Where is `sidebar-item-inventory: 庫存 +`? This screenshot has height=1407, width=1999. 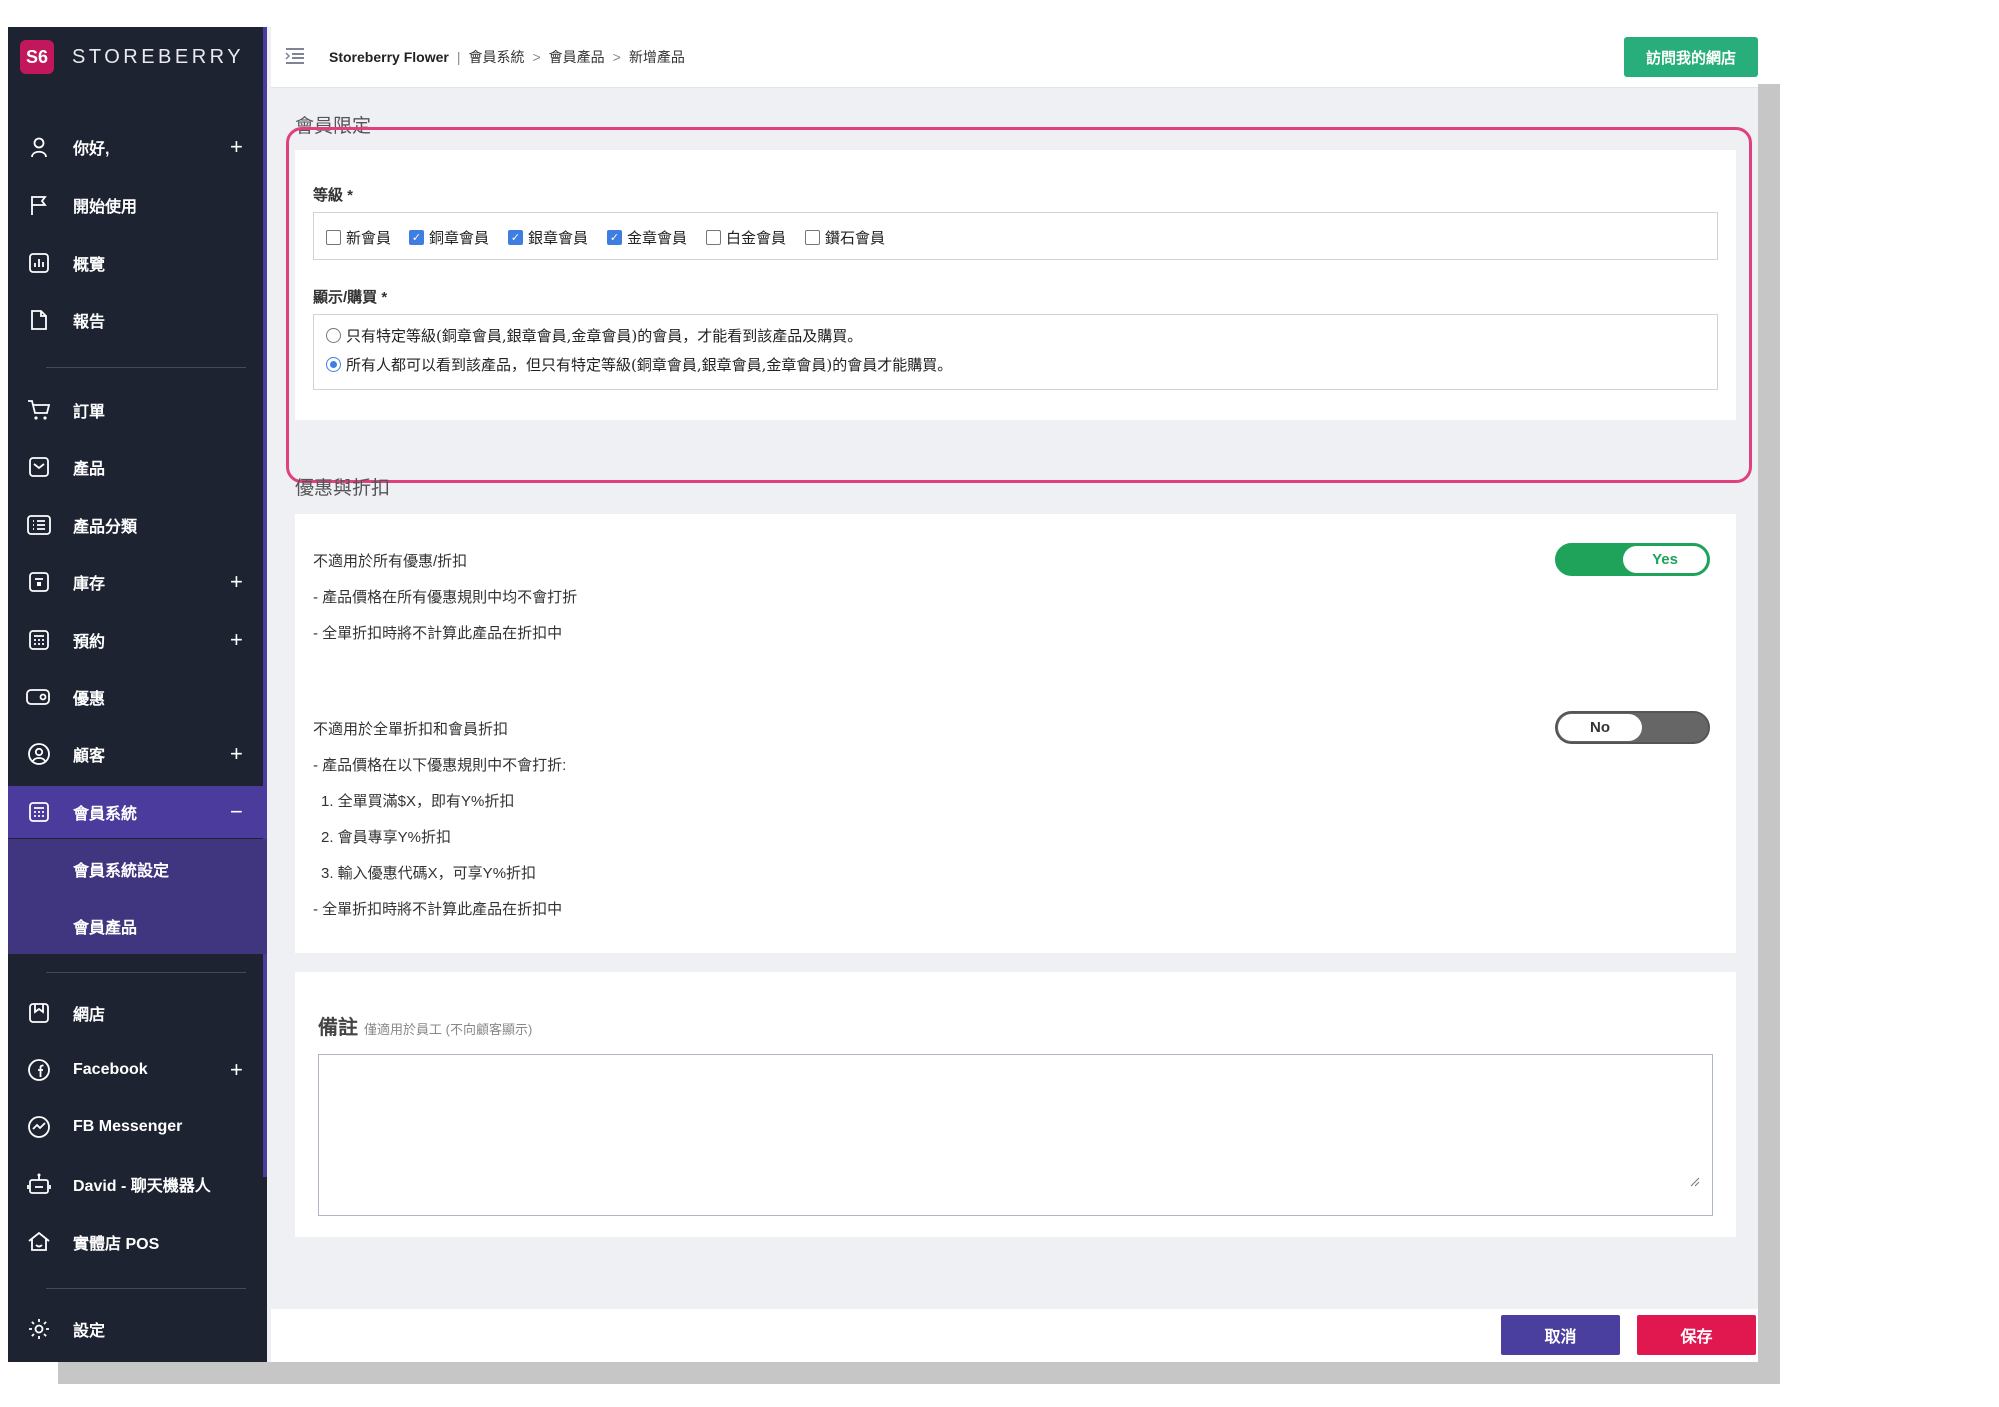 sidebar-item-inventory: 庫存 + is located at coordinates (137, 582).